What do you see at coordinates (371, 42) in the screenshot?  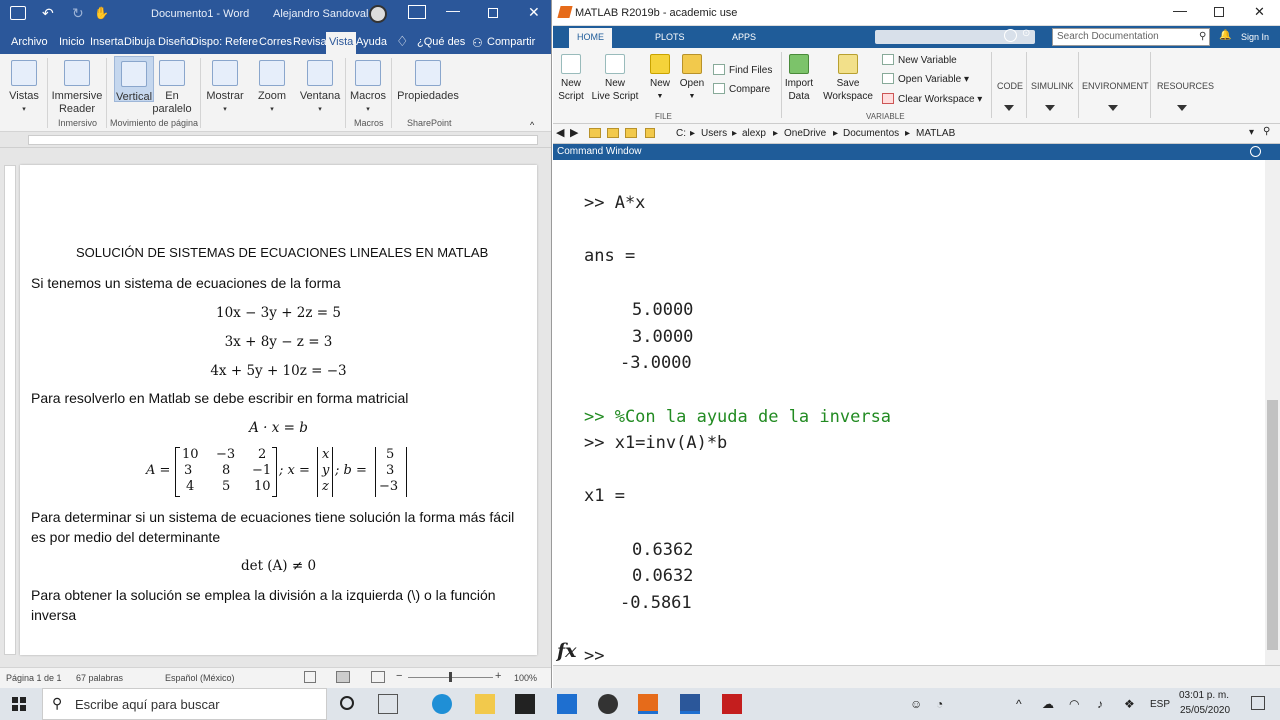 I see `tab-ayuda: Ayuda` at bounding box center [371, 42].